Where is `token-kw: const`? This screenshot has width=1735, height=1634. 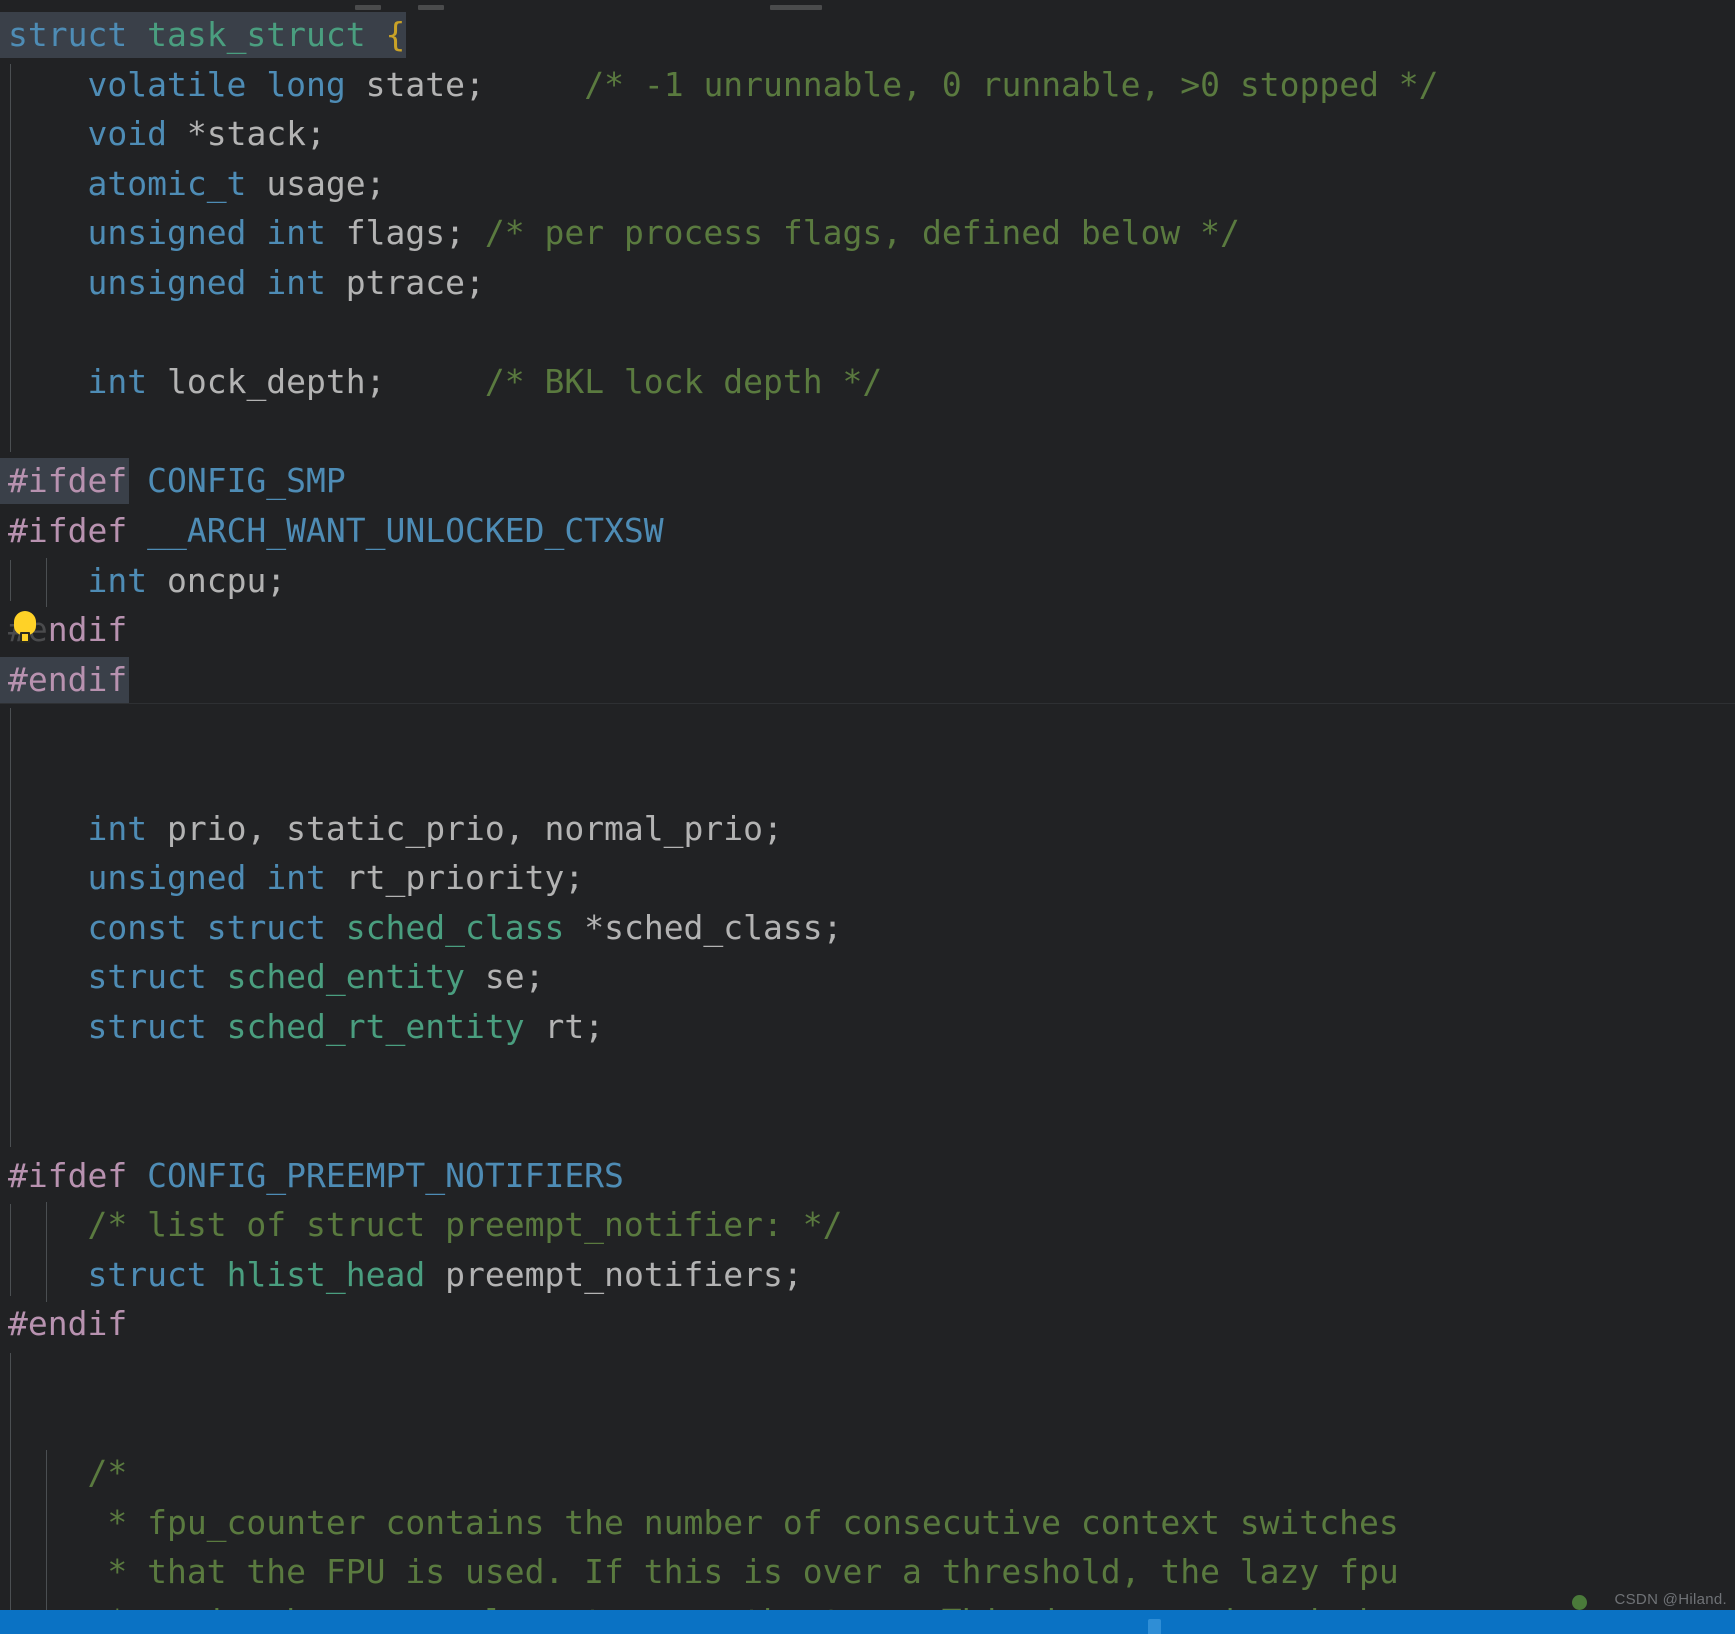 token-kw: const is located at coordinates (137, 927).